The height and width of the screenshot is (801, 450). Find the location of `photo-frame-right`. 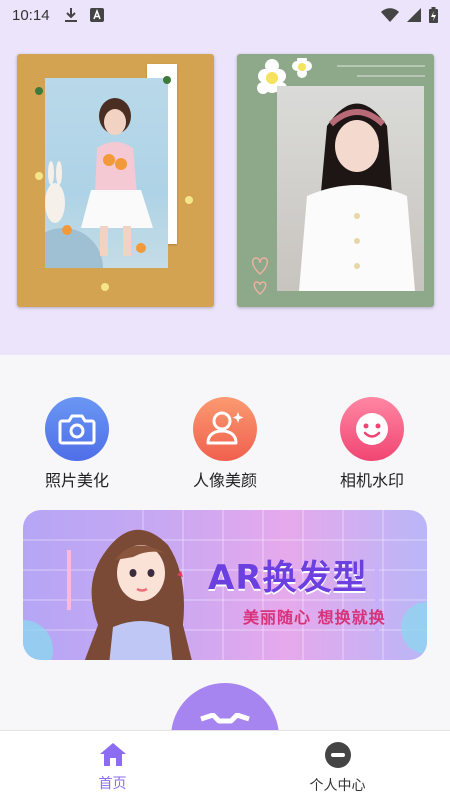

photo-frame-right is located at coordinates (335, 180).